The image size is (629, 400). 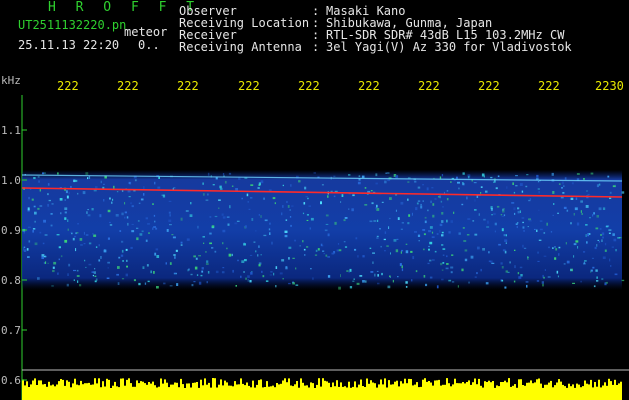 I want to click on date-extra: 0.., so click(x=149, y=45).